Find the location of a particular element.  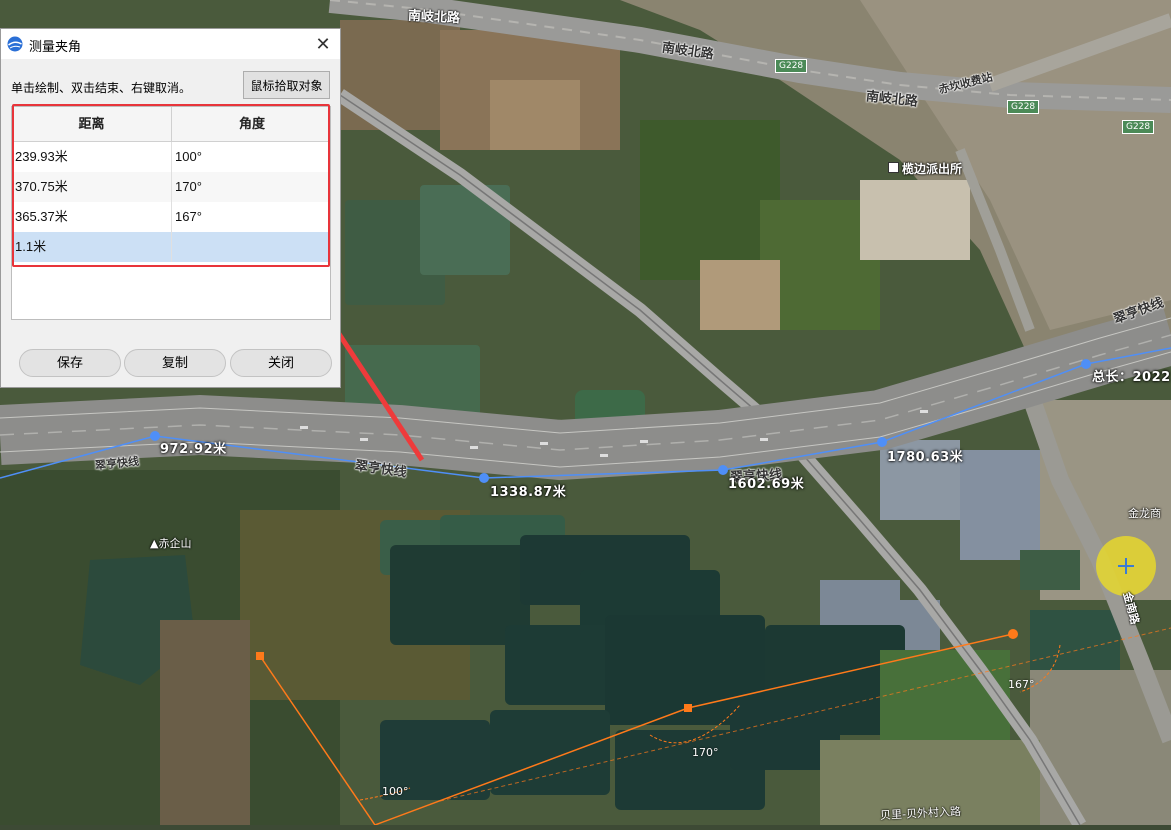

measure-label: 1338.87米 is located at coordinates (528, 492).